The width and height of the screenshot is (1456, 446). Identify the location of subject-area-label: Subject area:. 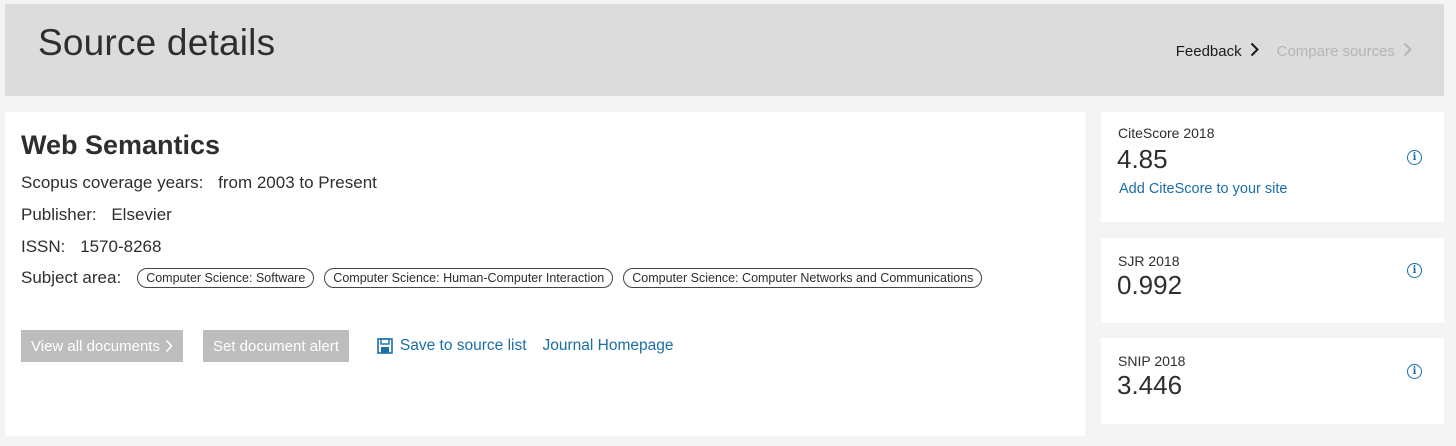
(71, 277).